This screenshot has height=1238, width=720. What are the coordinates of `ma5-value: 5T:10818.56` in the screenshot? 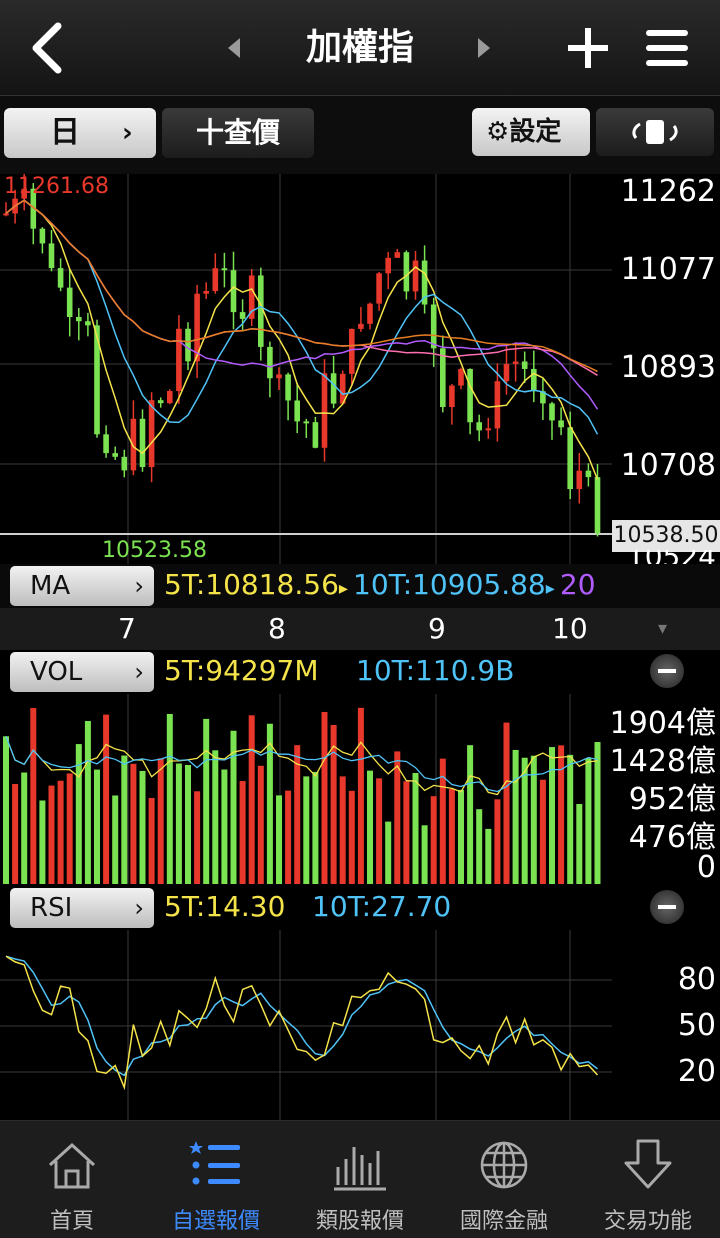 It's located at (251, 584).